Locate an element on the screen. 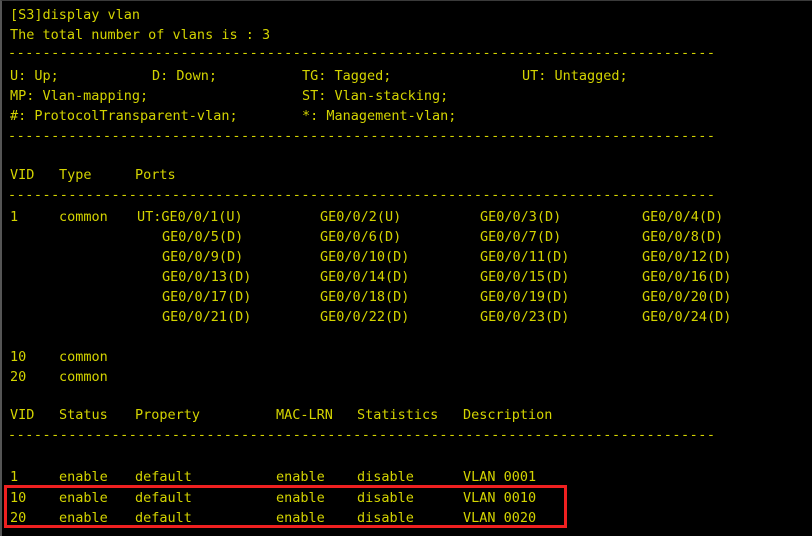 The height and width of the screenshot is (536, 812). status-header-property: Property is located at coordinates (168, 415).